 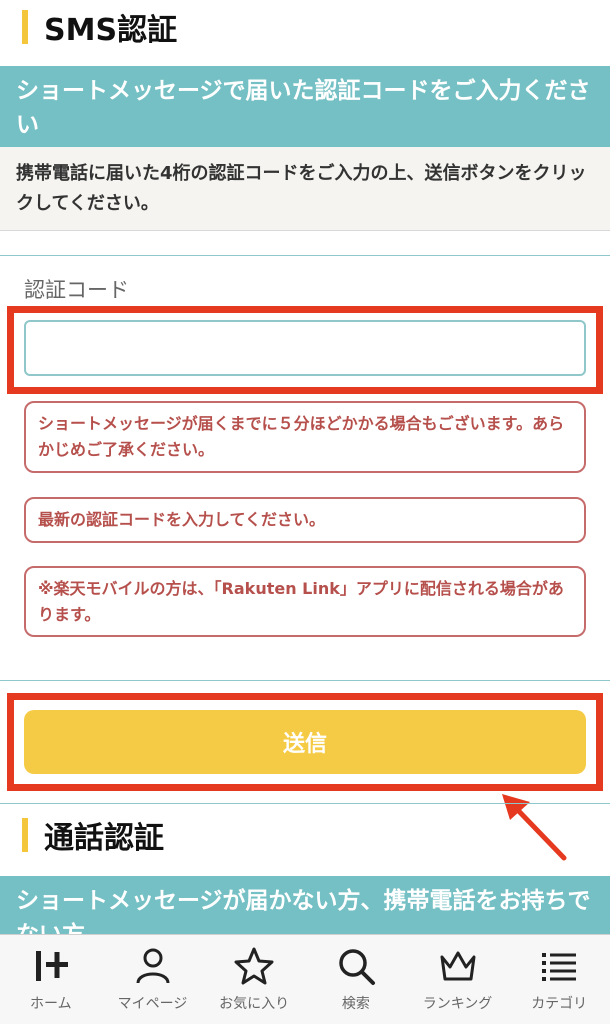 I want to click on call-title-text: 通話認証, so click(x=104, y=838).